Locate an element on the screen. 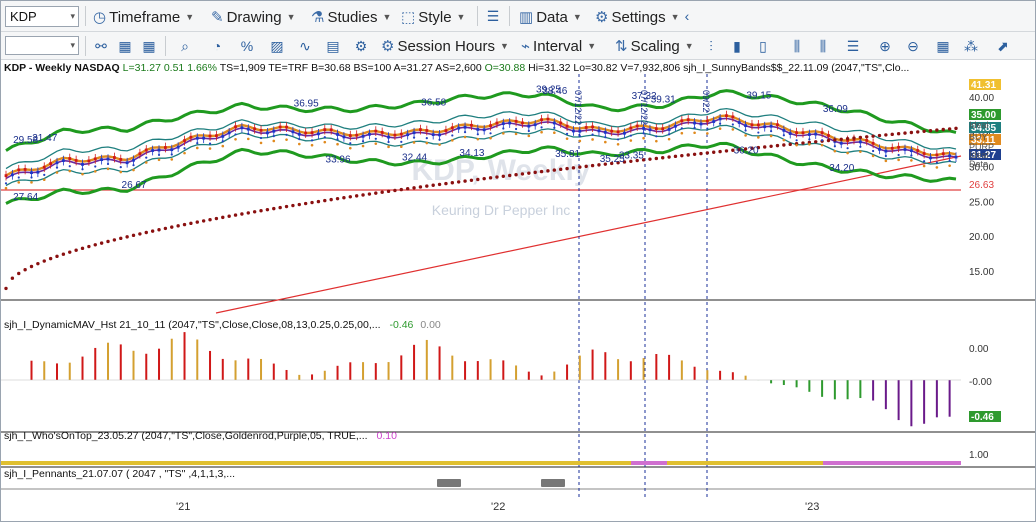 The width and height of the screenshot is (1036, 522). bars-right-icon: ⫼ is located at coordinates (823, 46).